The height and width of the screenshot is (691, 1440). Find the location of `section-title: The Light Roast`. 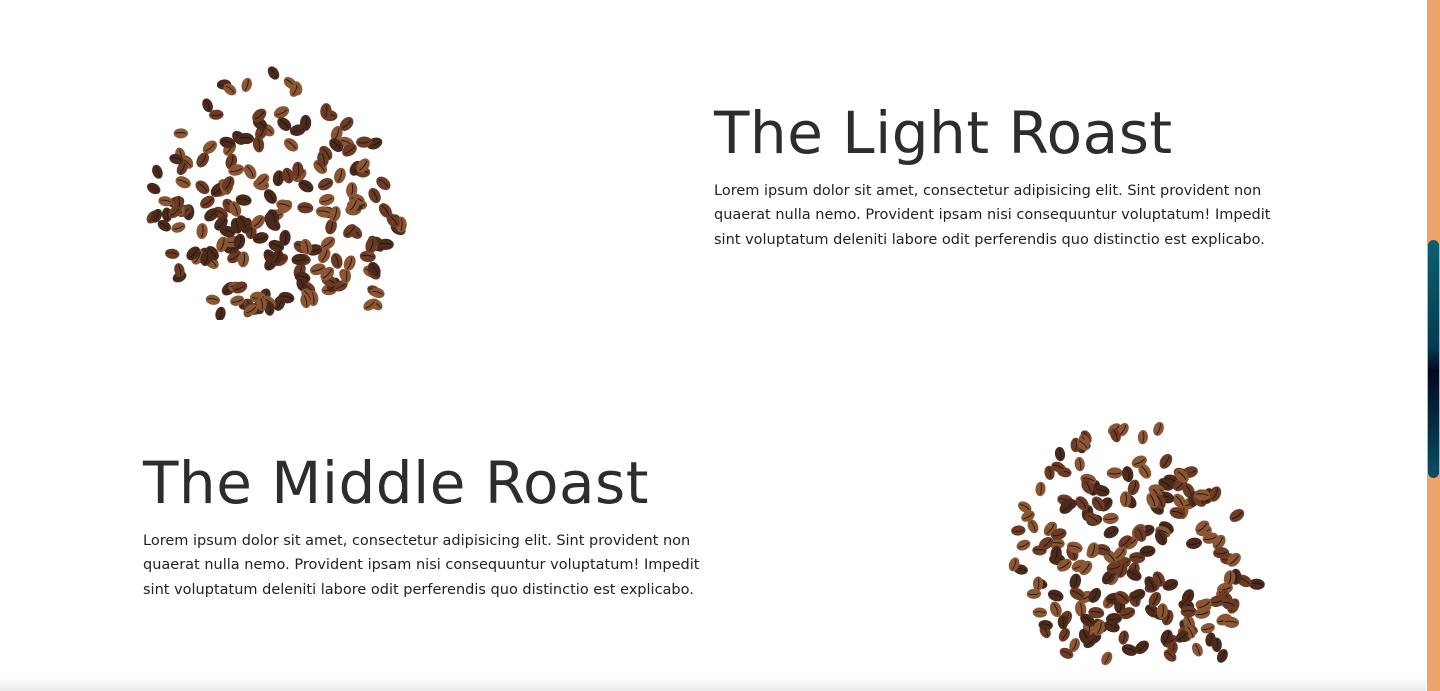

section-title: The Light Roast is located at coordinates (943, 133).